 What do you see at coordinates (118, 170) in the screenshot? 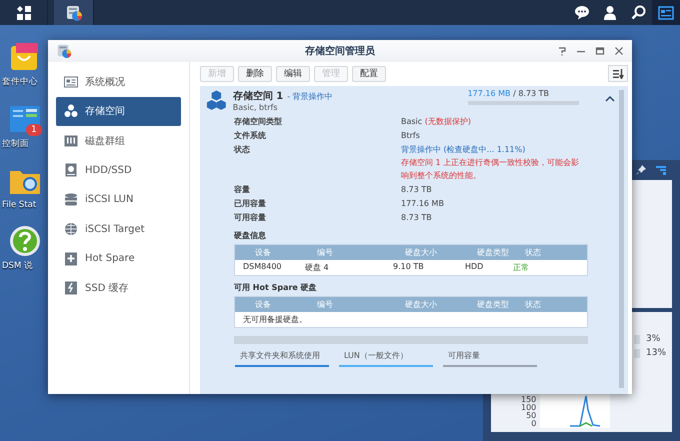
I see `sidebar-item: HDD/SSD` at bounding box center [118, 170].